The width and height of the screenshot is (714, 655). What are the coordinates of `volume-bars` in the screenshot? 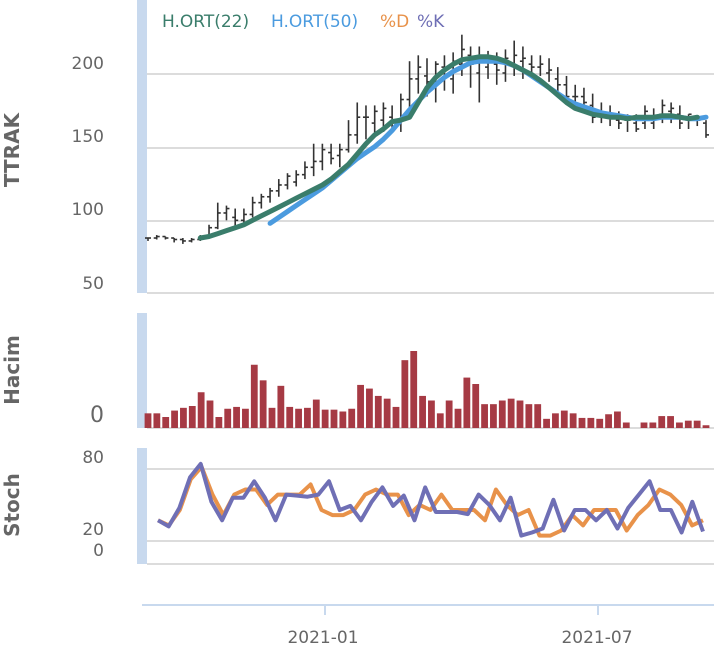 It's located at (427, 389).